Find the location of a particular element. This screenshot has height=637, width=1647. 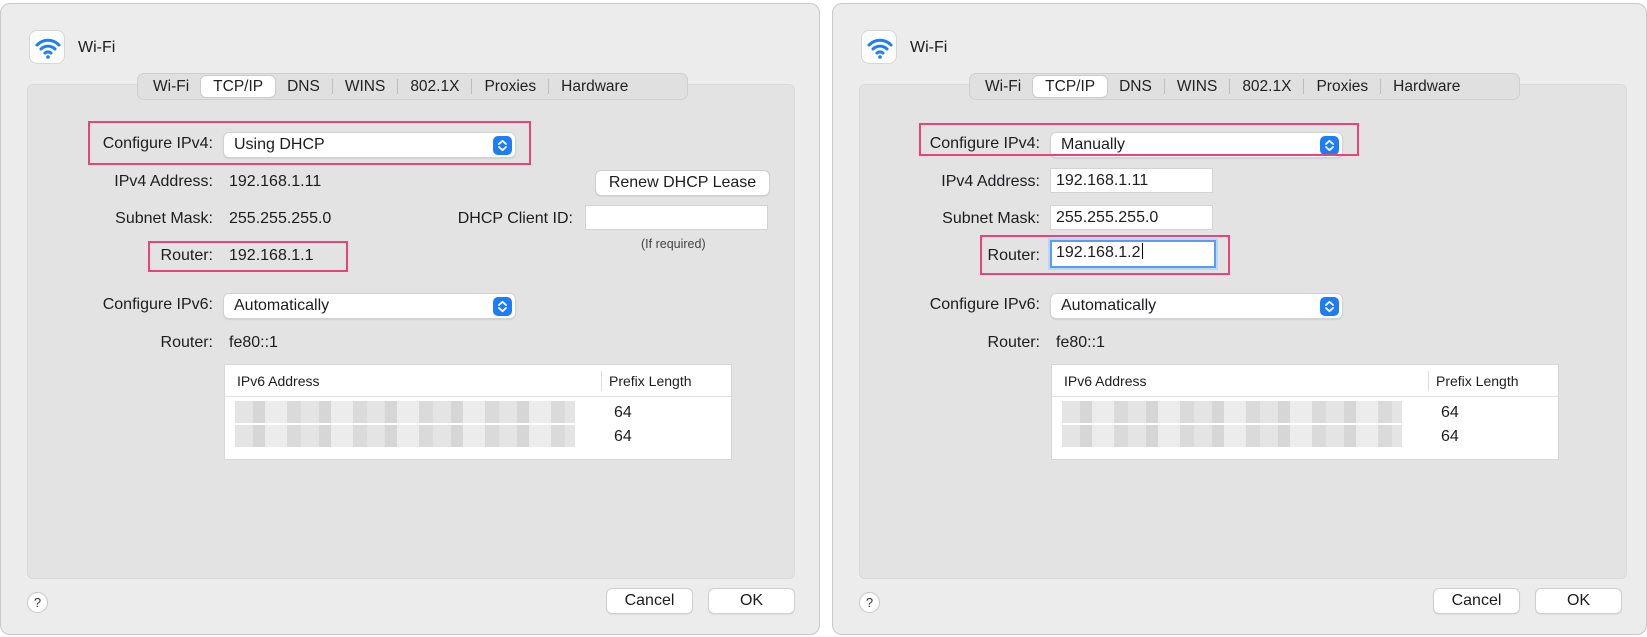

configure-ipv4-popup: Manually is located at coordinates (1196, 145).